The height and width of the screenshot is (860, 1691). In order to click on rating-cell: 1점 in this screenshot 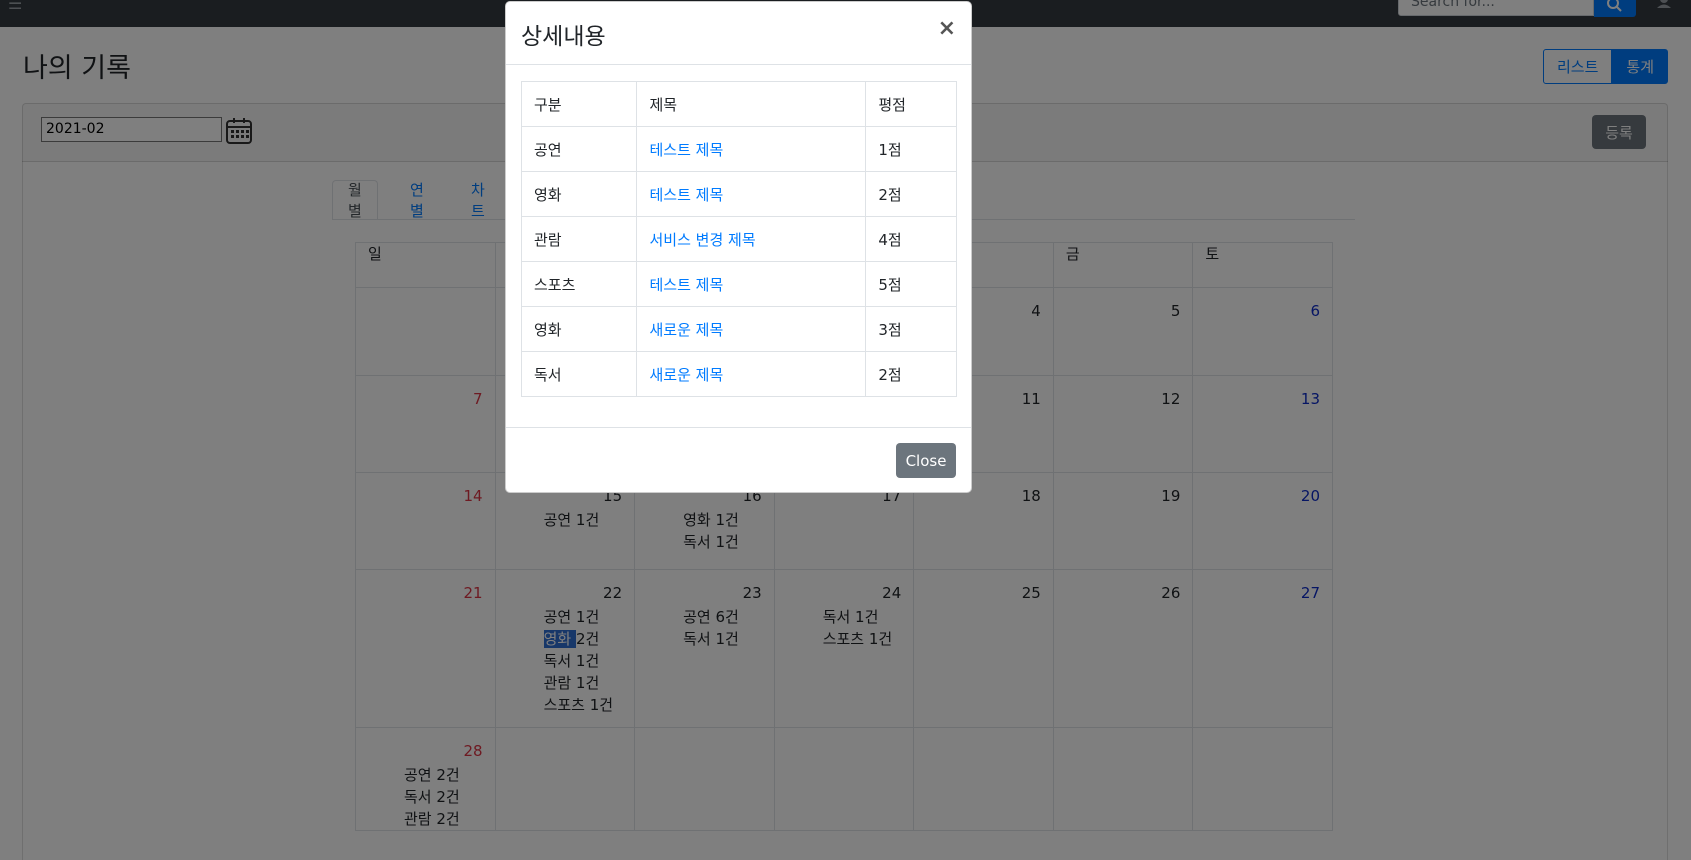, I will do `click(911, 149)`.